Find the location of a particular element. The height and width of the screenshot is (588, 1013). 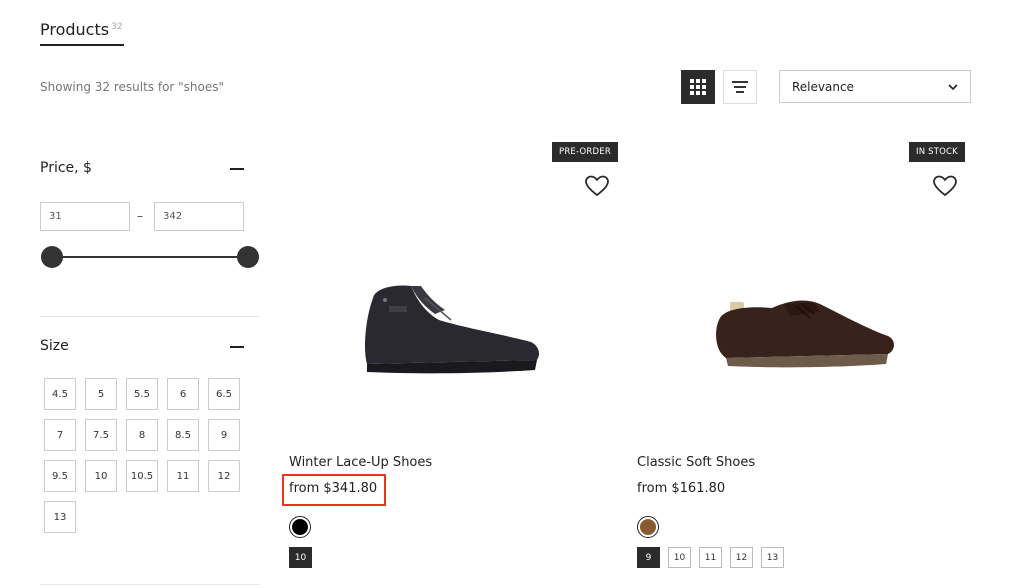

size-option: 6 is located at coordinates (183, 394).